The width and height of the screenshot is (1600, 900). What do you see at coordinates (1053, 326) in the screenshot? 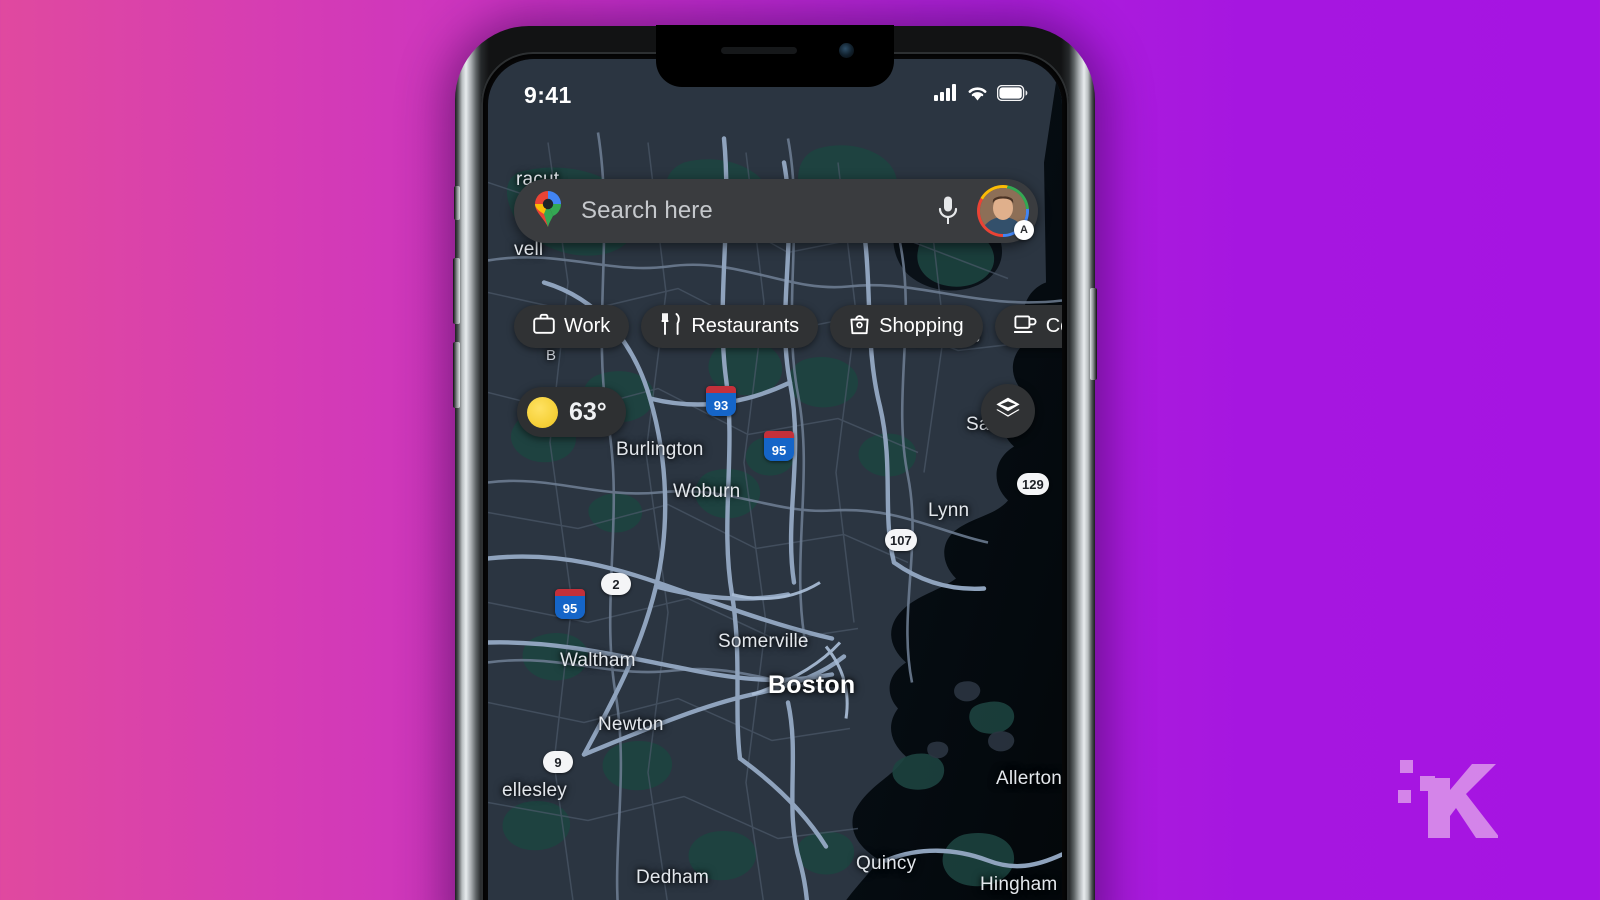
I see `chip-coffee-label: Coffee` at bounding box center [1053, 326].